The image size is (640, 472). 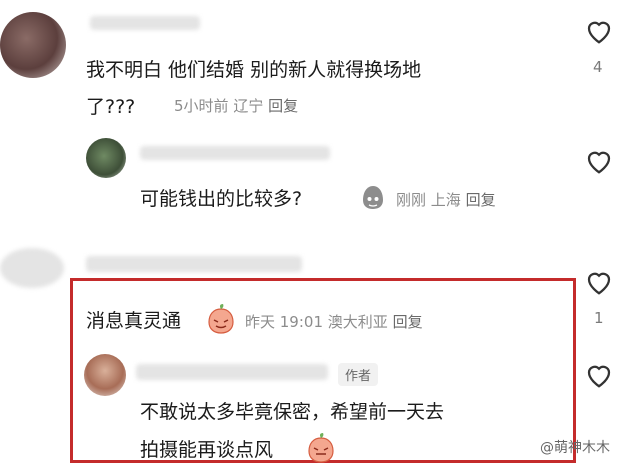 I want to click on author-tag: 作者, so click(x=358, y=374).